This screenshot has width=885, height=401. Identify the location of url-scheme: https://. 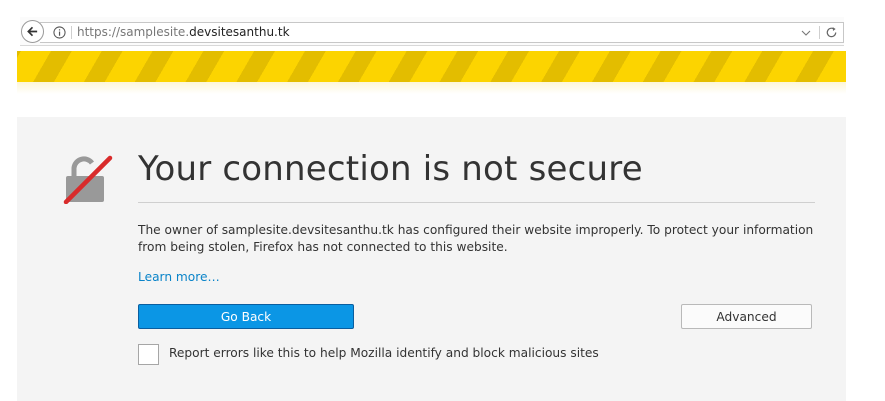
(99, 32).